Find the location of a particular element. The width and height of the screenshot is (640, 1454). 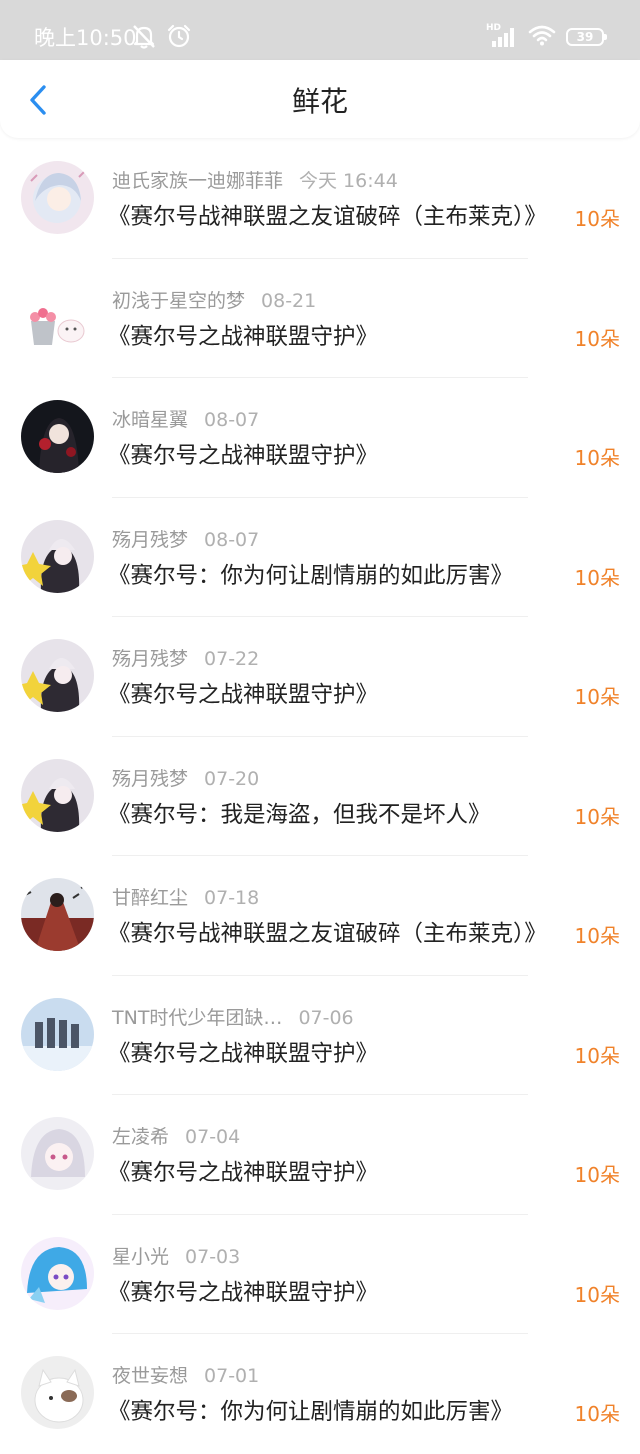

list-item: 初浅于星空的梦 08-21 《赛尔号之战神联盟守护》 10朵 is located at coordinates (320, 318).